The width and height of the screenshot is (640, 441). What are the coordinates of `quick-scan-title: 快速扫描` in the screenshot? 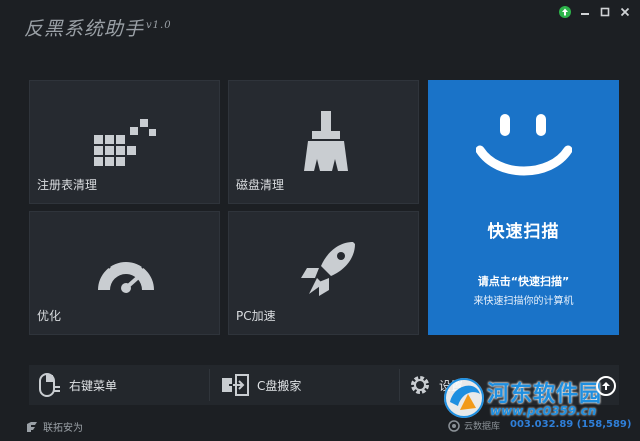 It's located at (523, 232).